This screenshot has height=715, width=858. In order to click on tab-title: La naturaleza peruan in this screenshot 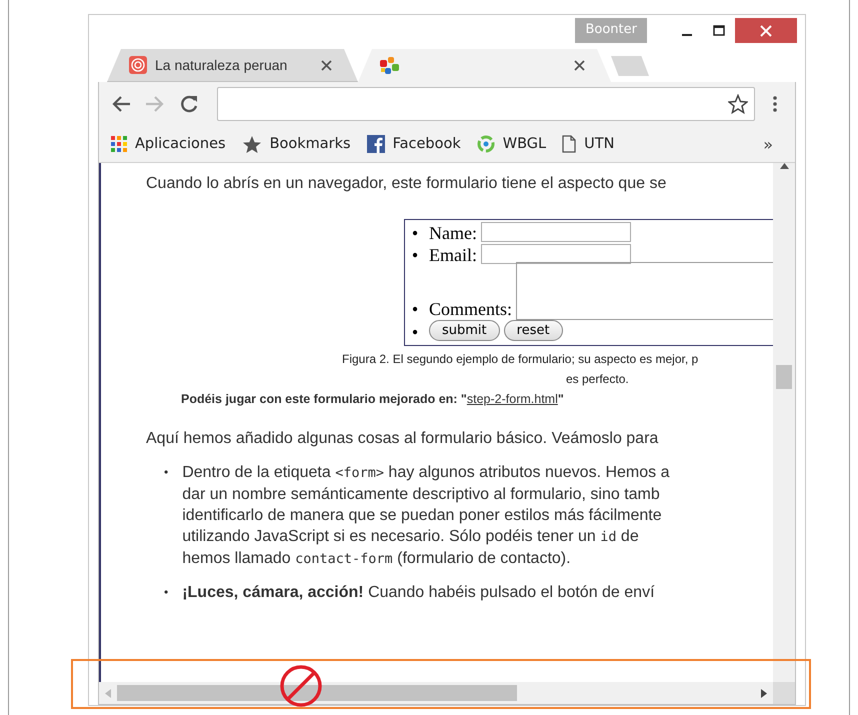, I will do `click(221, 65)`.